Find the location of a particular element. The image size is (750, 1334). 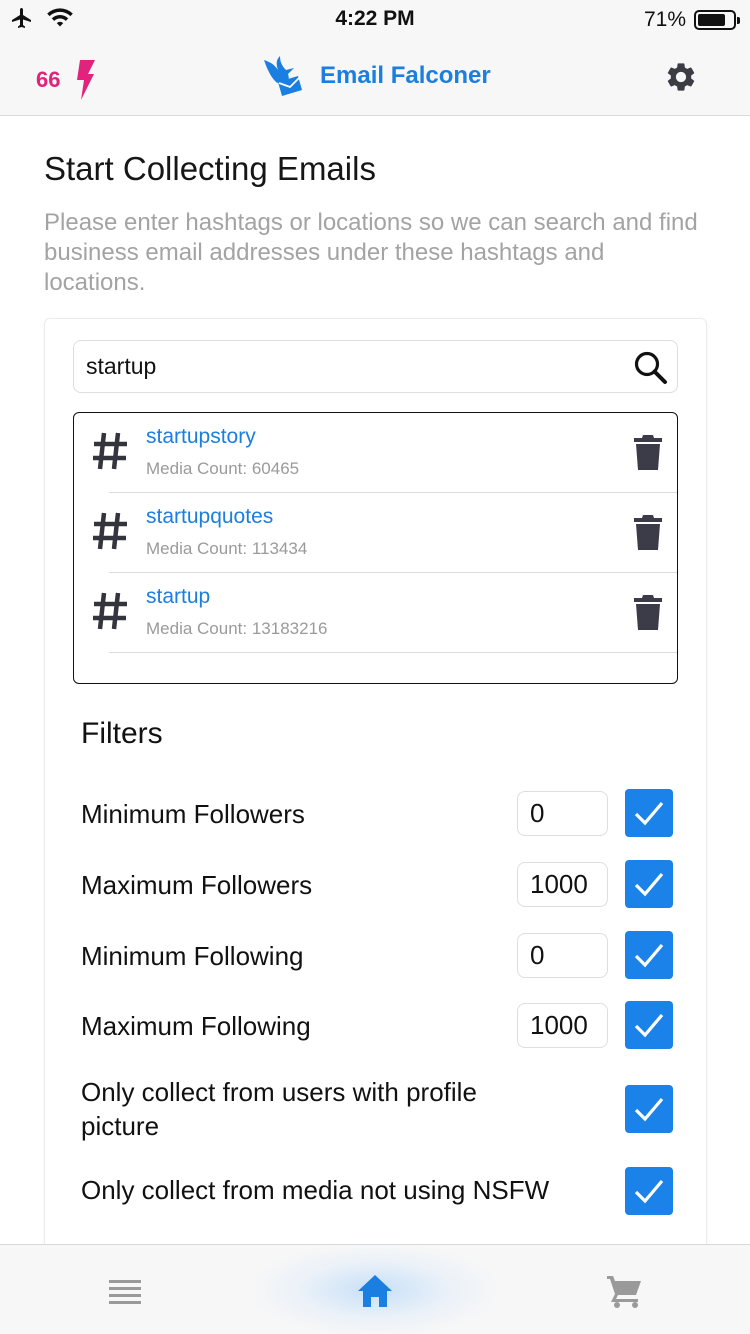

battery-nub is located at coordinates (738, 20).